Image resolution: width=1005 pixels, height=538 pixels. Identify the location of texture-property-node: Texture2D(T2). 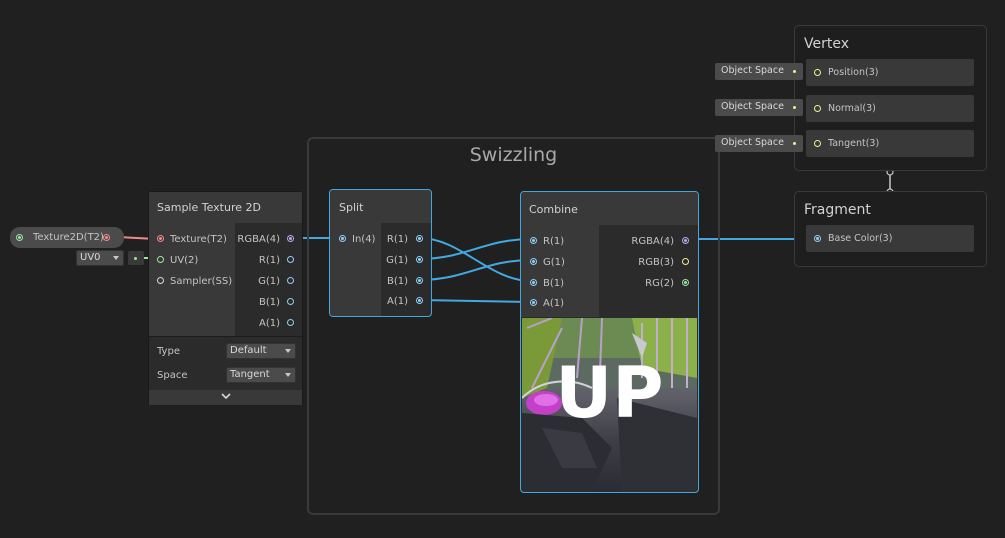
(67, 237).